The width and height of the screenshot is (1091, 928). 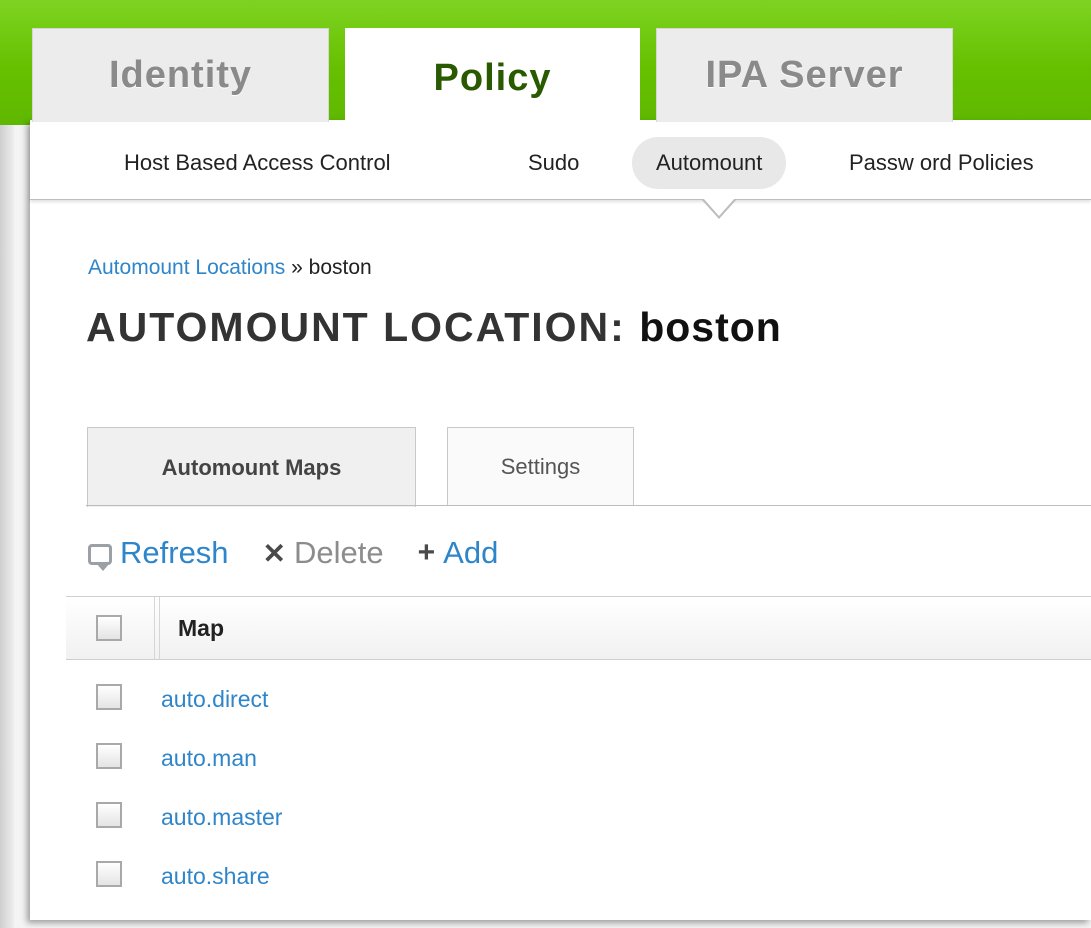 What do you see at coordinates (257, 163) in the screenshot?
I see `subnav-hbac: Host Based Access Control` at bounding box center [257, 163].